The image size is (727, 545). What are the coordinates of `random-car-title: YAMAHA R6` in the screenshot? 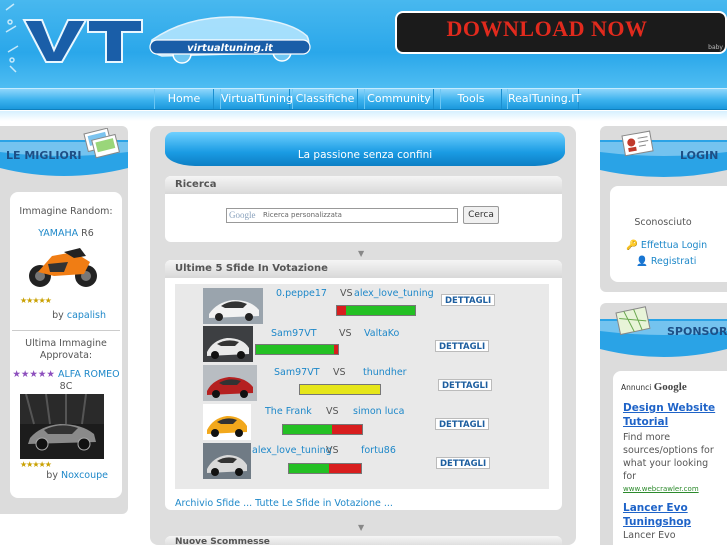 It's located at (66, 233).